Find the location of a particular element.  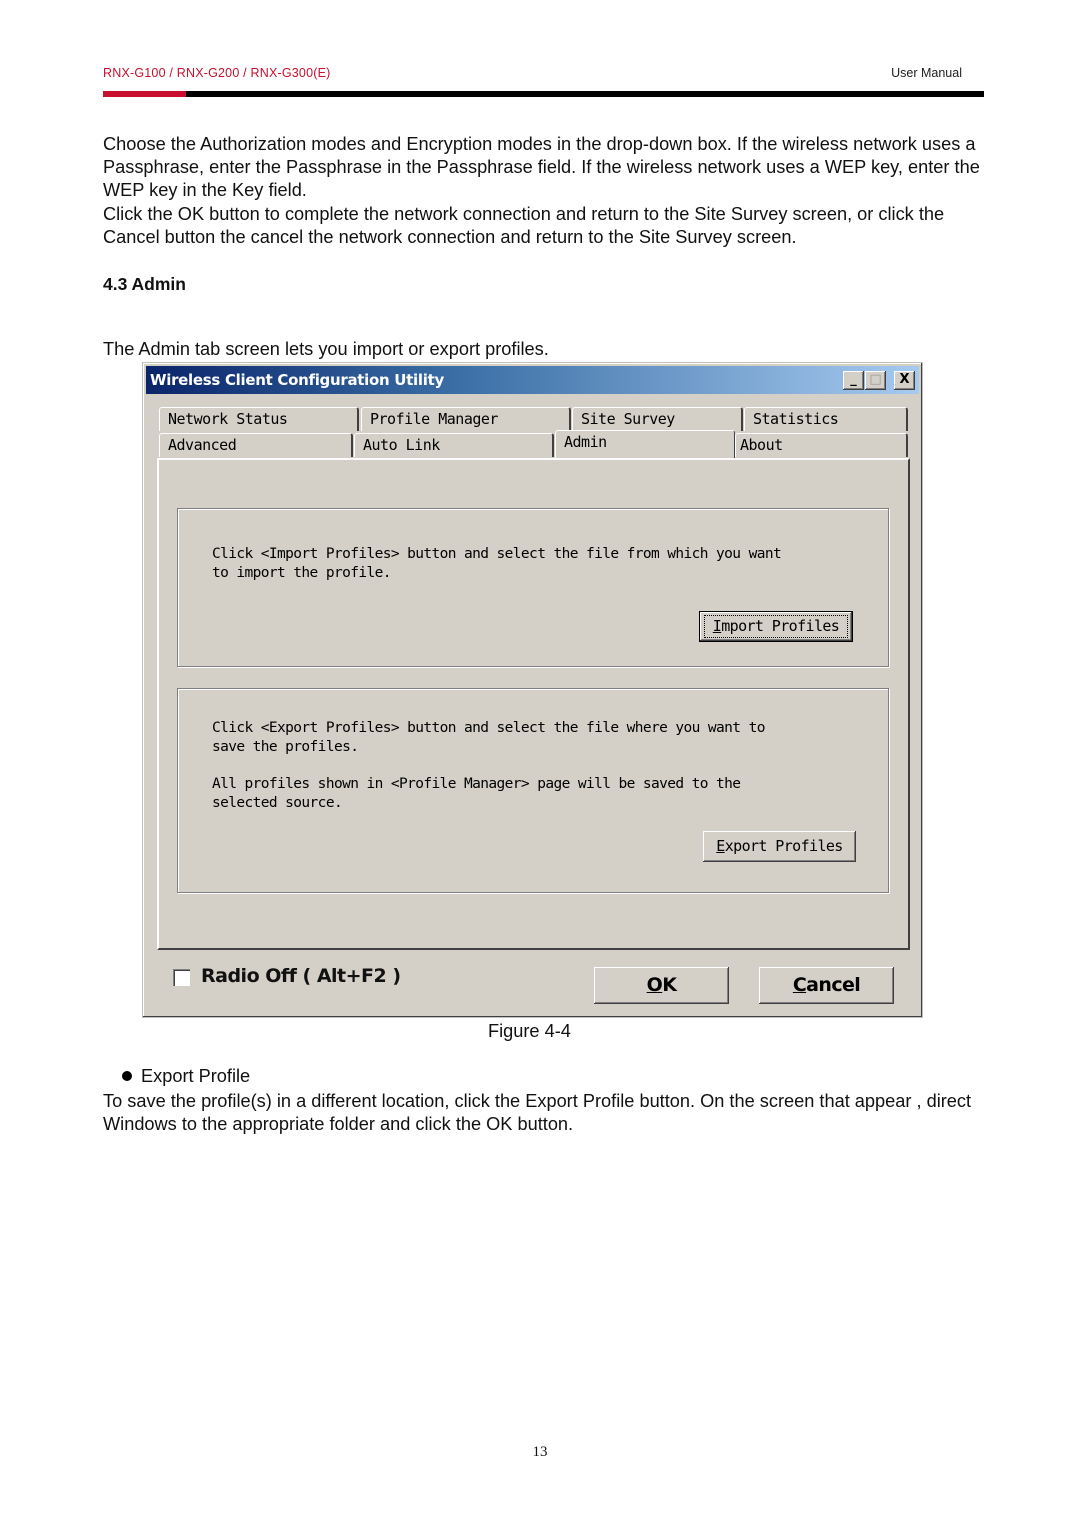

export-profiles-button: Export Profiles is located at coordinates (779, 846).